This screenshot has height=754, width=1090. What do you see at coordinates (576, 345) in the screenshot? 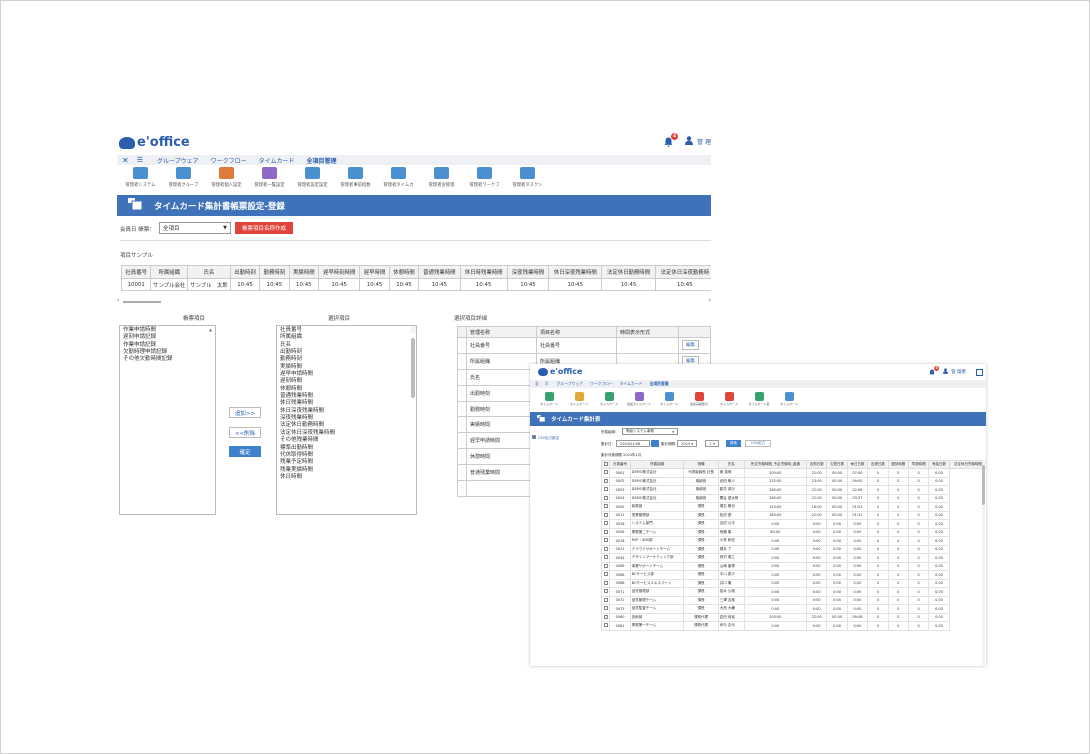
I see `table-cell: 社員番号` at bounding box center [576, 345].